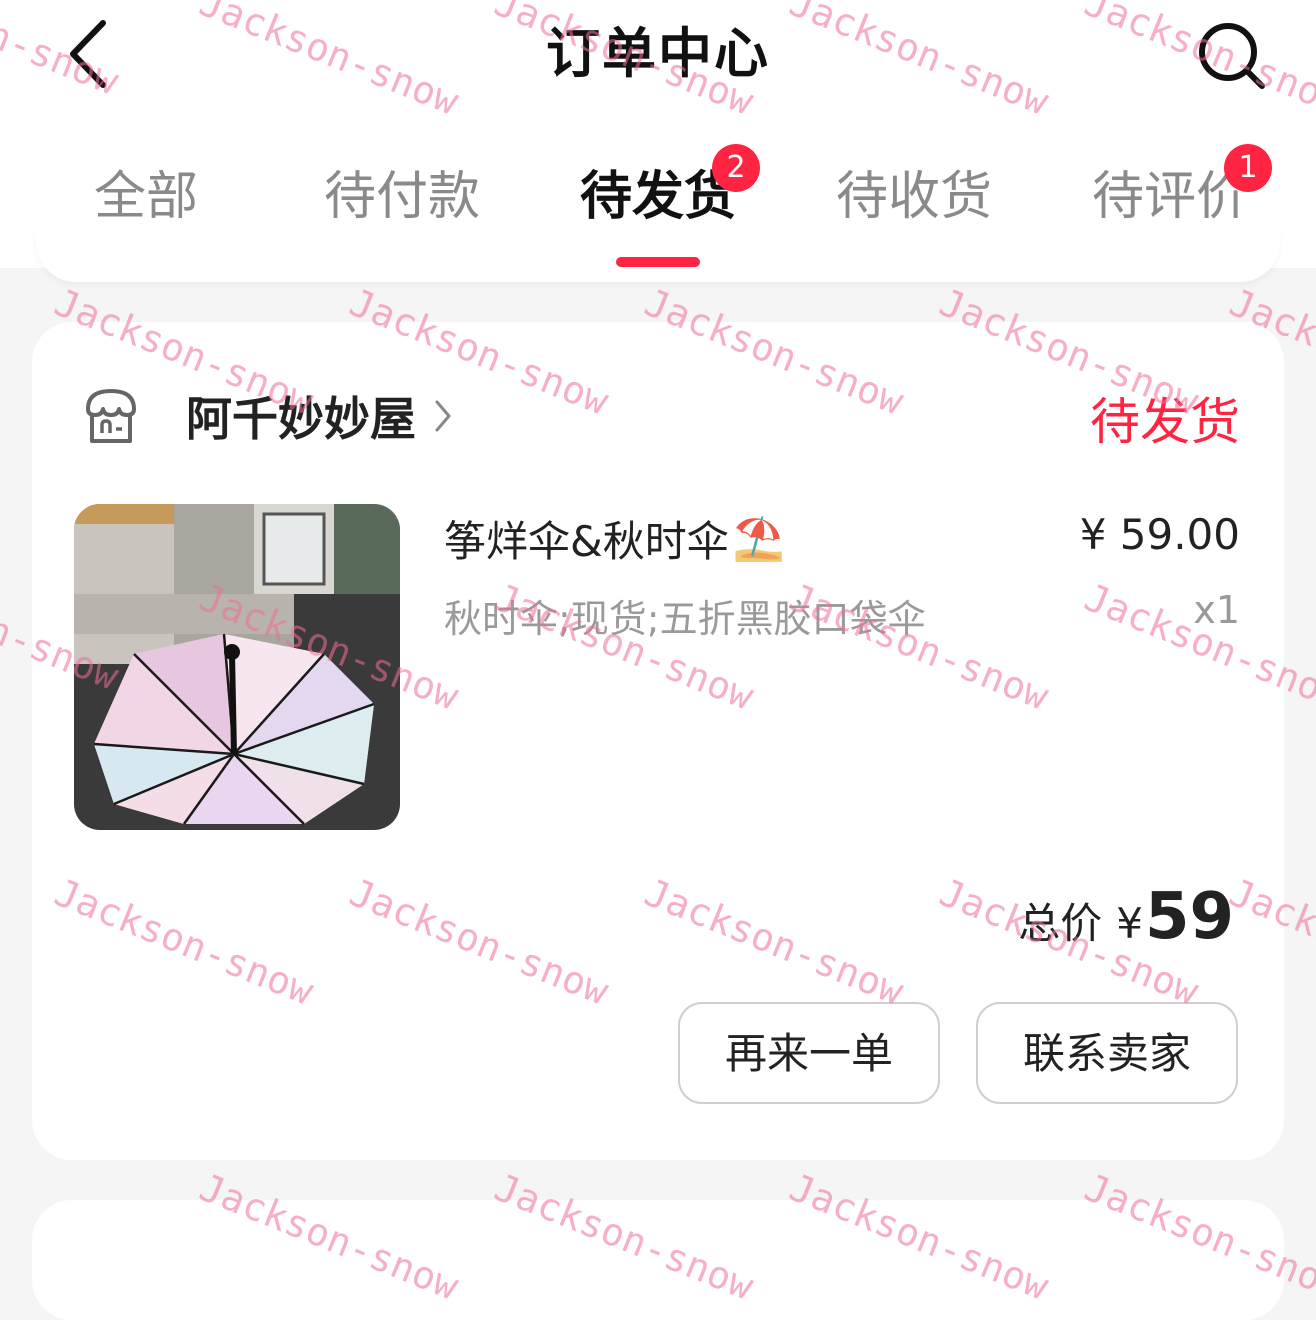 The height and width of the screenshot is (1320, 1316). Describe the element at coordinates (301, 419) in the screenshot. I see `shop-name: 阿千妙妙屋` at that location.